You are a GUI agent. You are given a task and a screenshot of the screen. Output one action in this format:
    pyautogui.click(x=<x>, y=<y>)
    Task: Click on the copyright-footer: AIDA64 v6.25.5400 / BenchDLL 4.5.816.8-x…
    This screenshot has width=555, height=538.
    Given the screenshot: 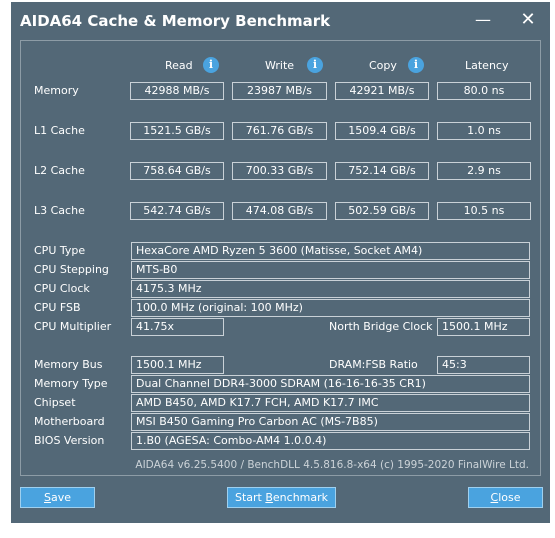 What is the action you would take?
    pyautogui.click(x=332, y=465)
    